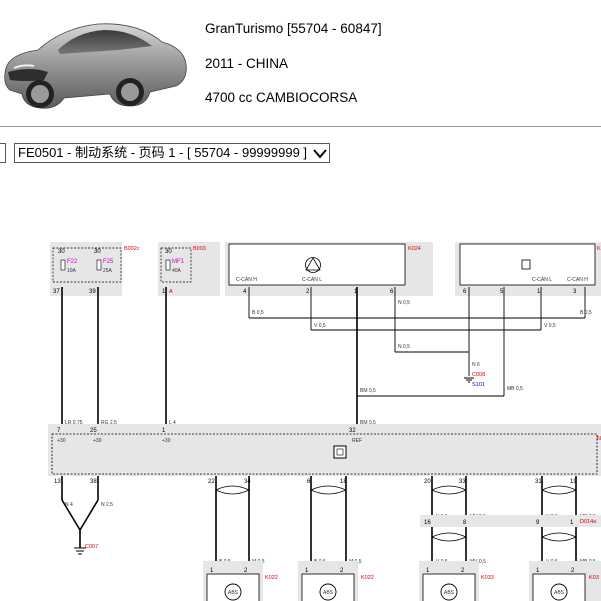 The width and height of the screenshot is (601, 601). What do you see at coordinates (542, 280) in the screenshot?
I see `can-l-label-2: C-CAN L` at bounding box center [542, 280].